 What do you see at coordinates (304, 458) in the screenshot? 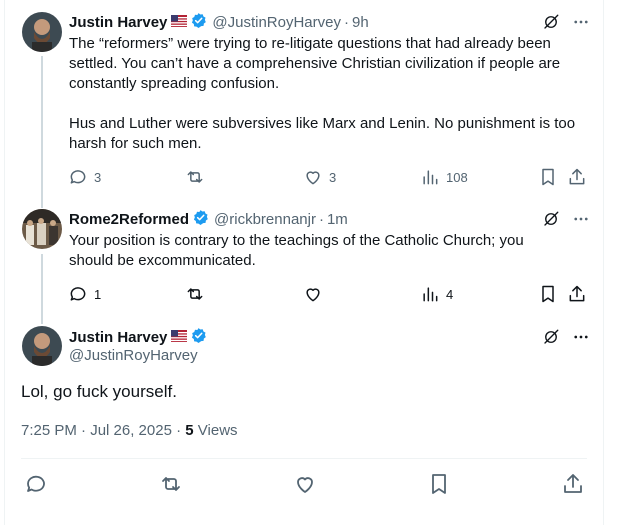
I see `divider` at bounding box center [304, 458].